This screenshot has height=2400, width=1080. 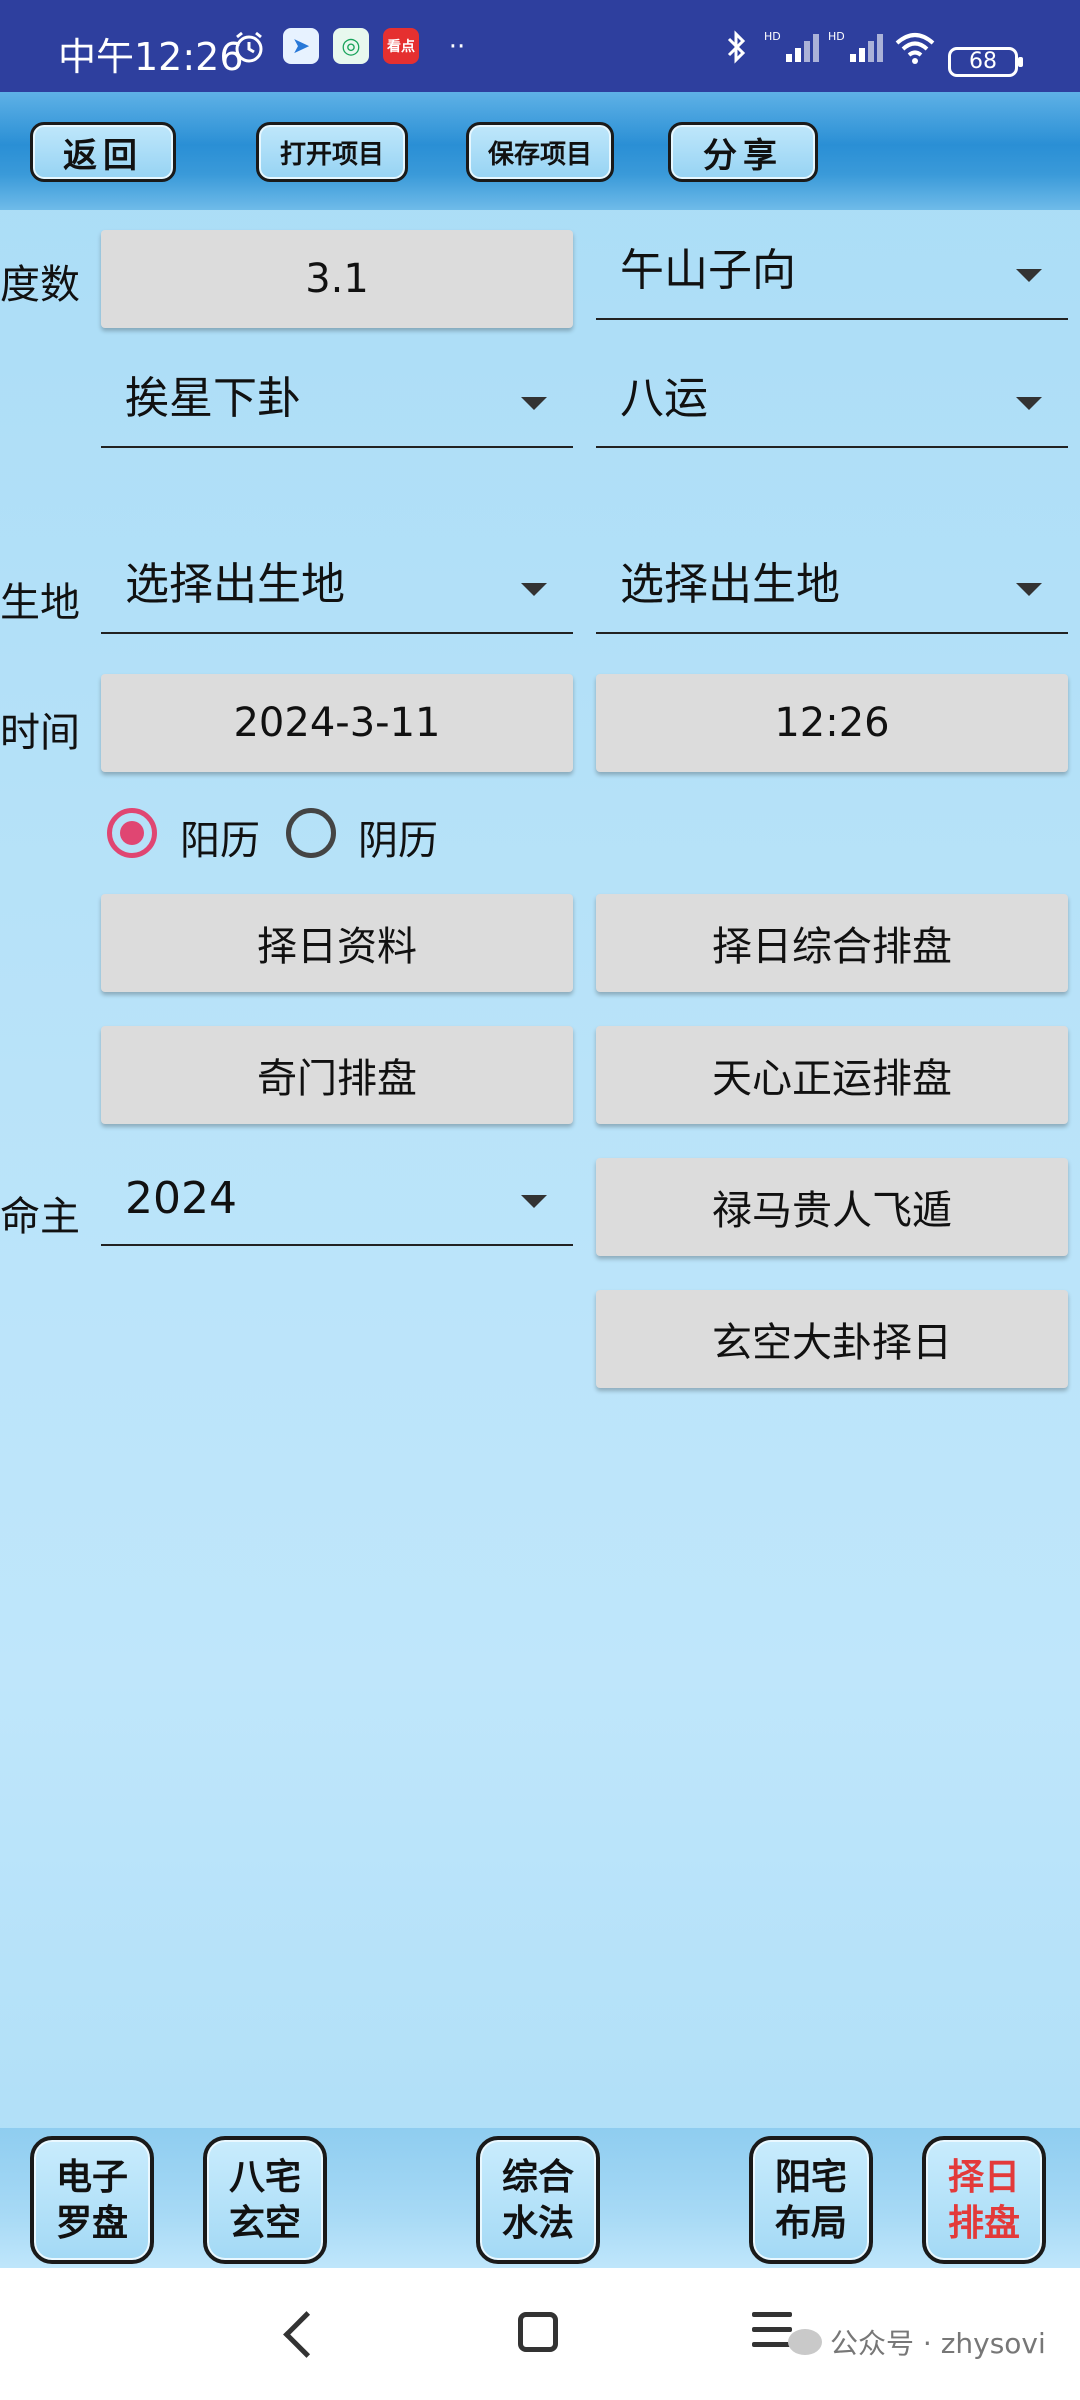 What do you see at coordinates (40, 603) in the screenshot?
I see `birthplace-label: 生地` at bounding box center [40, 603].